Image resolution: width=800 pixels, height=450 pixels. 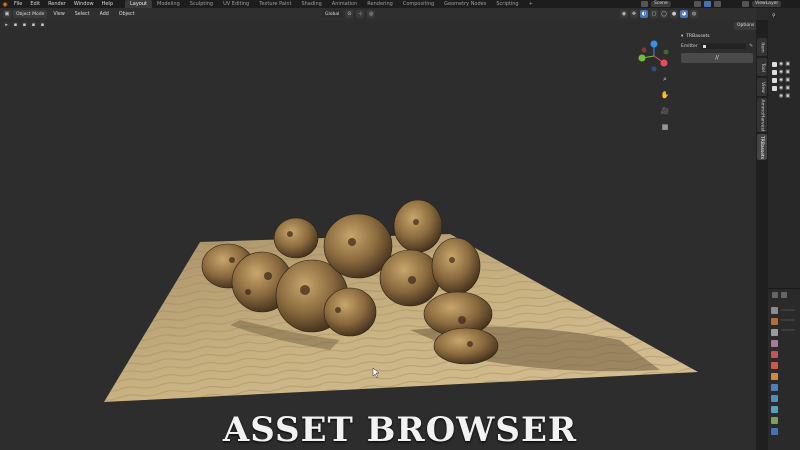 What do you see at coordinates (7, 14) in the screenshot?
I see `editor-type-icon: ▣` at bounding box center [7, 14].